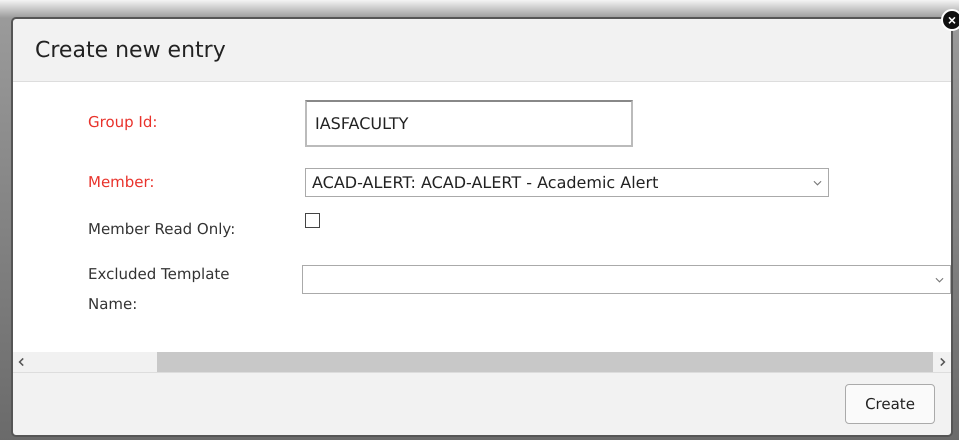  Describe the element at coordinates (545, 362) in the screenshot. I see `scrollbar-thumb` at that location.